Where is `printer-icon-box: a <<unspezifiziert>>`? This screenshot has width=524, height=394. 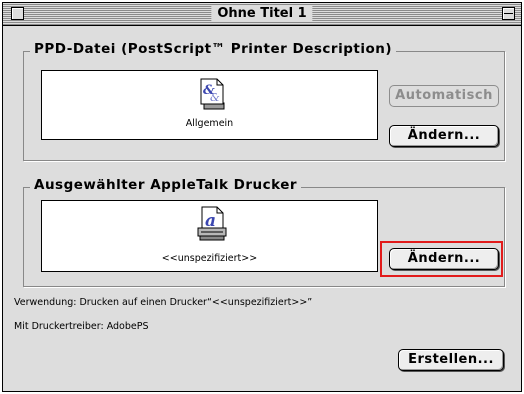 printer-icon-box: a <<unspezifiziert>> is located at coordinates (209, 236).